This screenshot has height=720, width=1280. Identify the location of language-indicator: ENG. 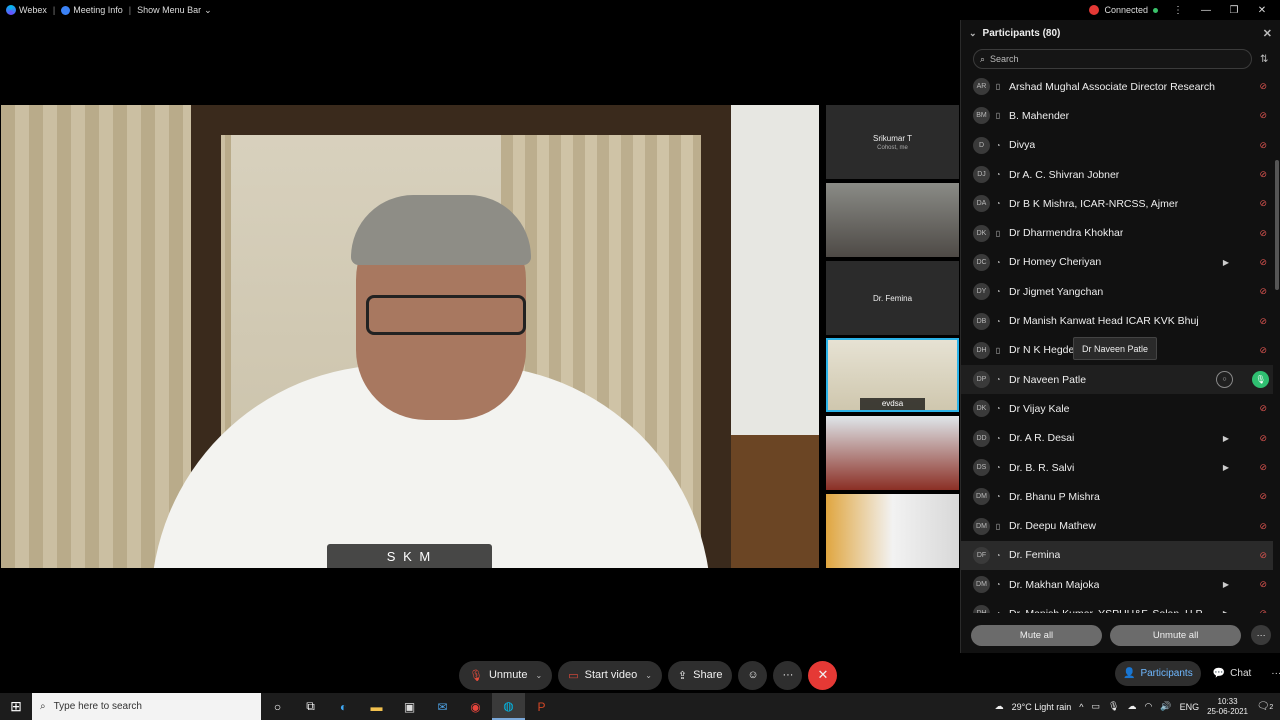
(1190, 707).